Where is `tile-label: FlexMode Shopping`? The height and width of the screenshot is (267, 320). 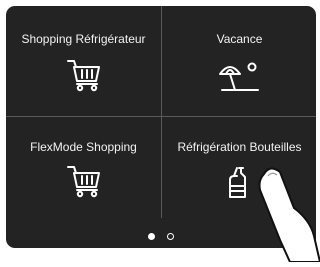 tile-label: FlexMode Shopping is located at coordinates (83, 147).